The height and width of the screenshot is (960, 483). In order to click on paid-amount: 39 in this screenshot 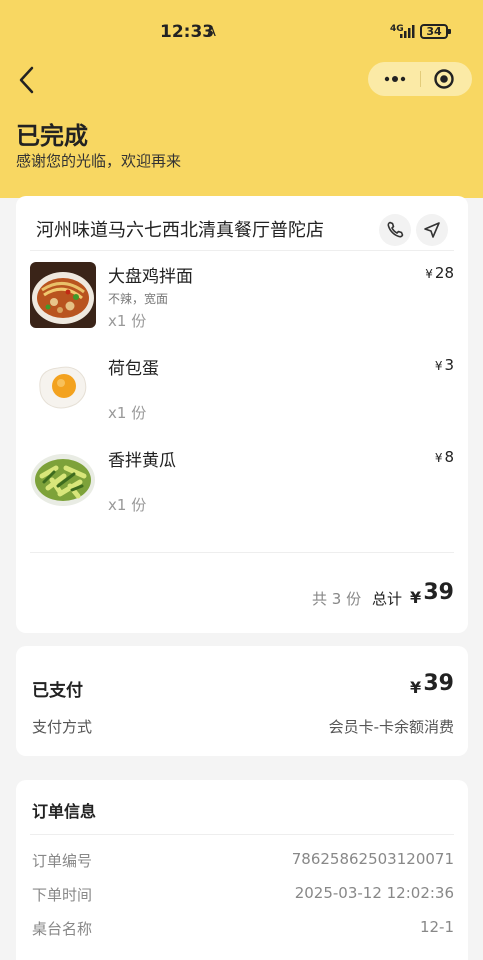, I will do `click(438, 683)`.